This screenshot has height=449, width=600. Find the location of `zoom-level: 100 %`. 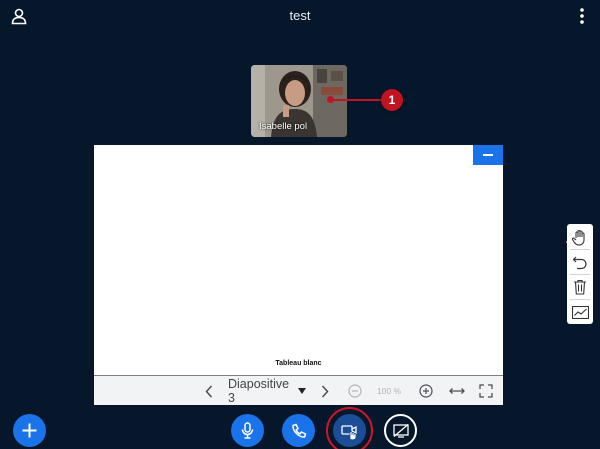

zoom-level: 100 % is located at coordinates (389, 391).